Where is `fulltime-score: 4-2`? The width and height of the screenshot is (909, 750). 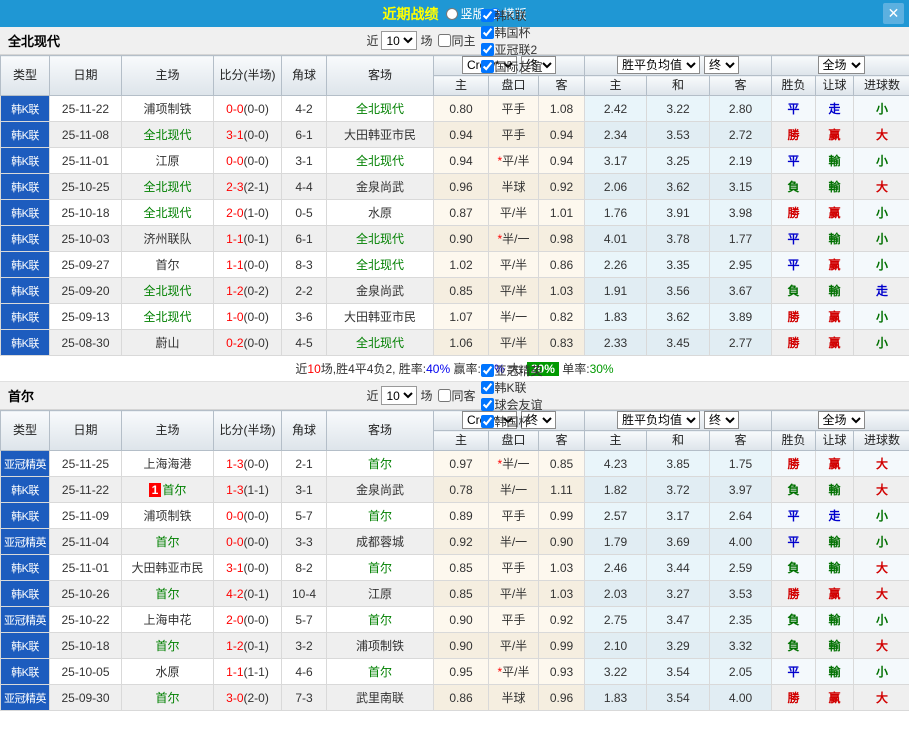 fulltime-score: 4-2 is located at coordinates (235, 593).